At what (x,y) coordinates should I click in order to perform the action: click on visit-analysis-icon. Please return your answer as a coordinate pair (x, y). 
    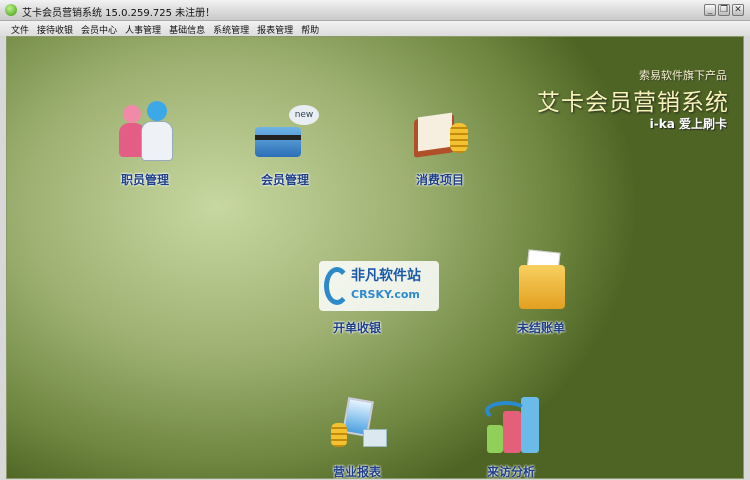
    Looking at the image, I should click on (511, 425).